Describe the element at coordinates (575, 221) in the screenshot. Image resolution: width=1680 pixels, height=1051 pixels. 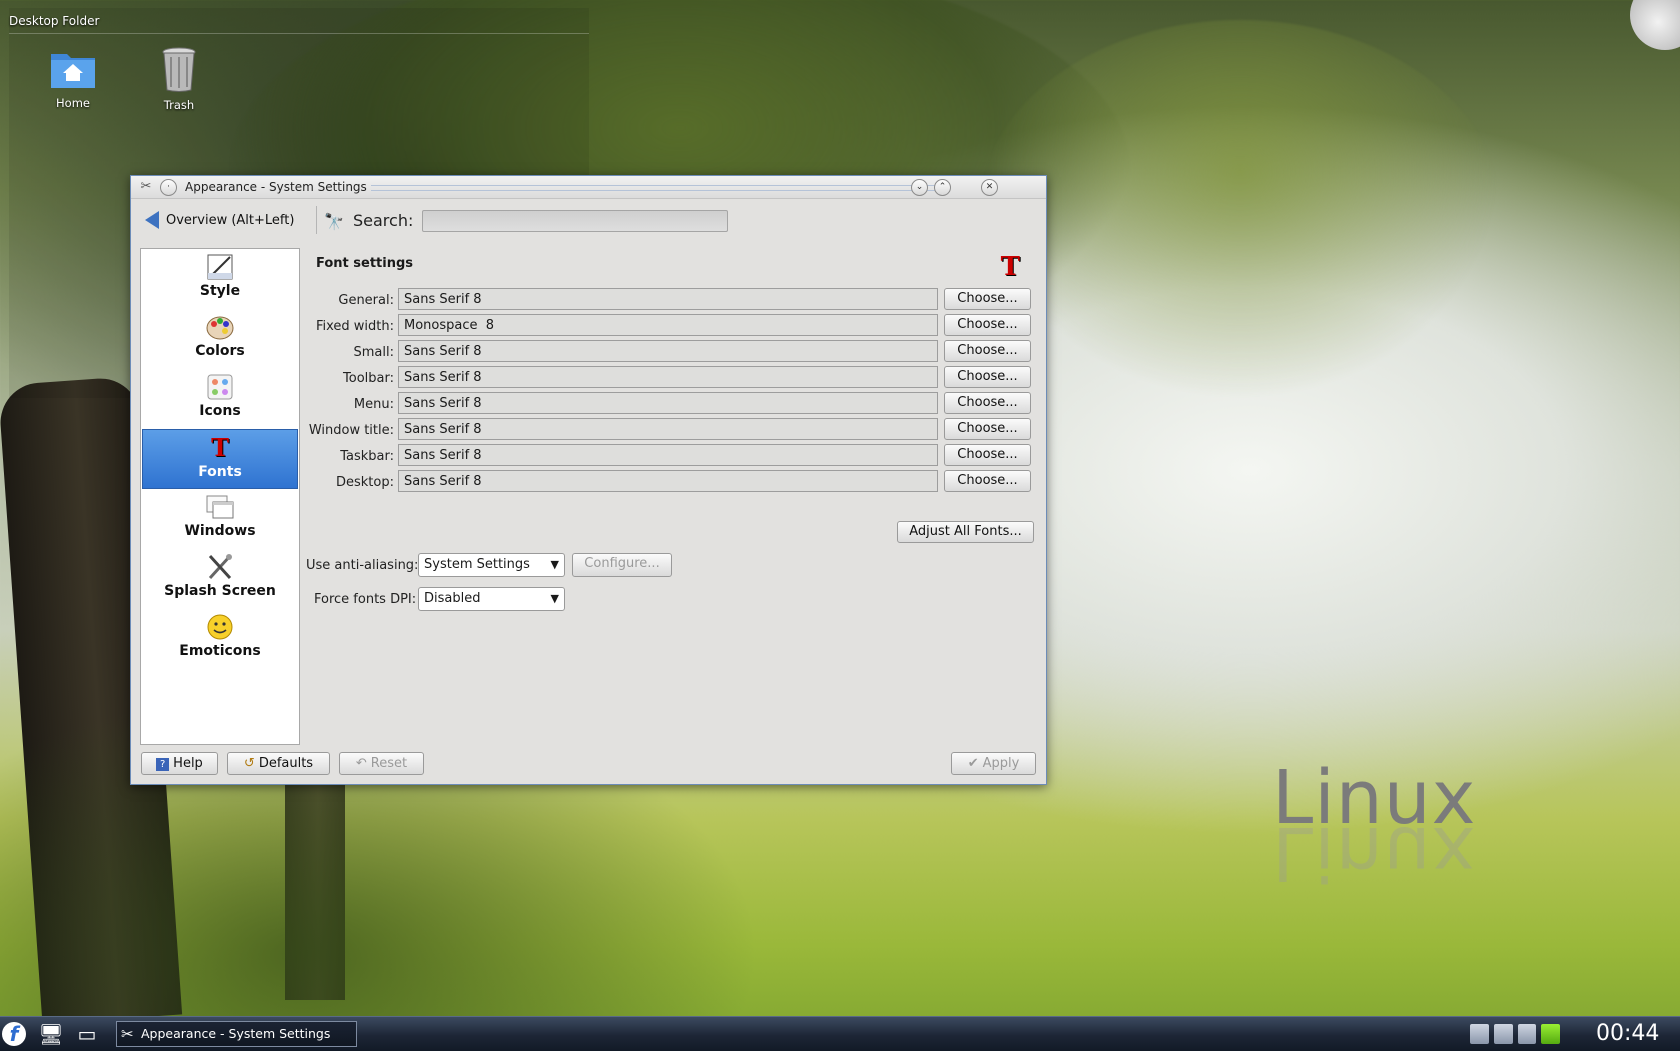
I see `search-input` at that location.